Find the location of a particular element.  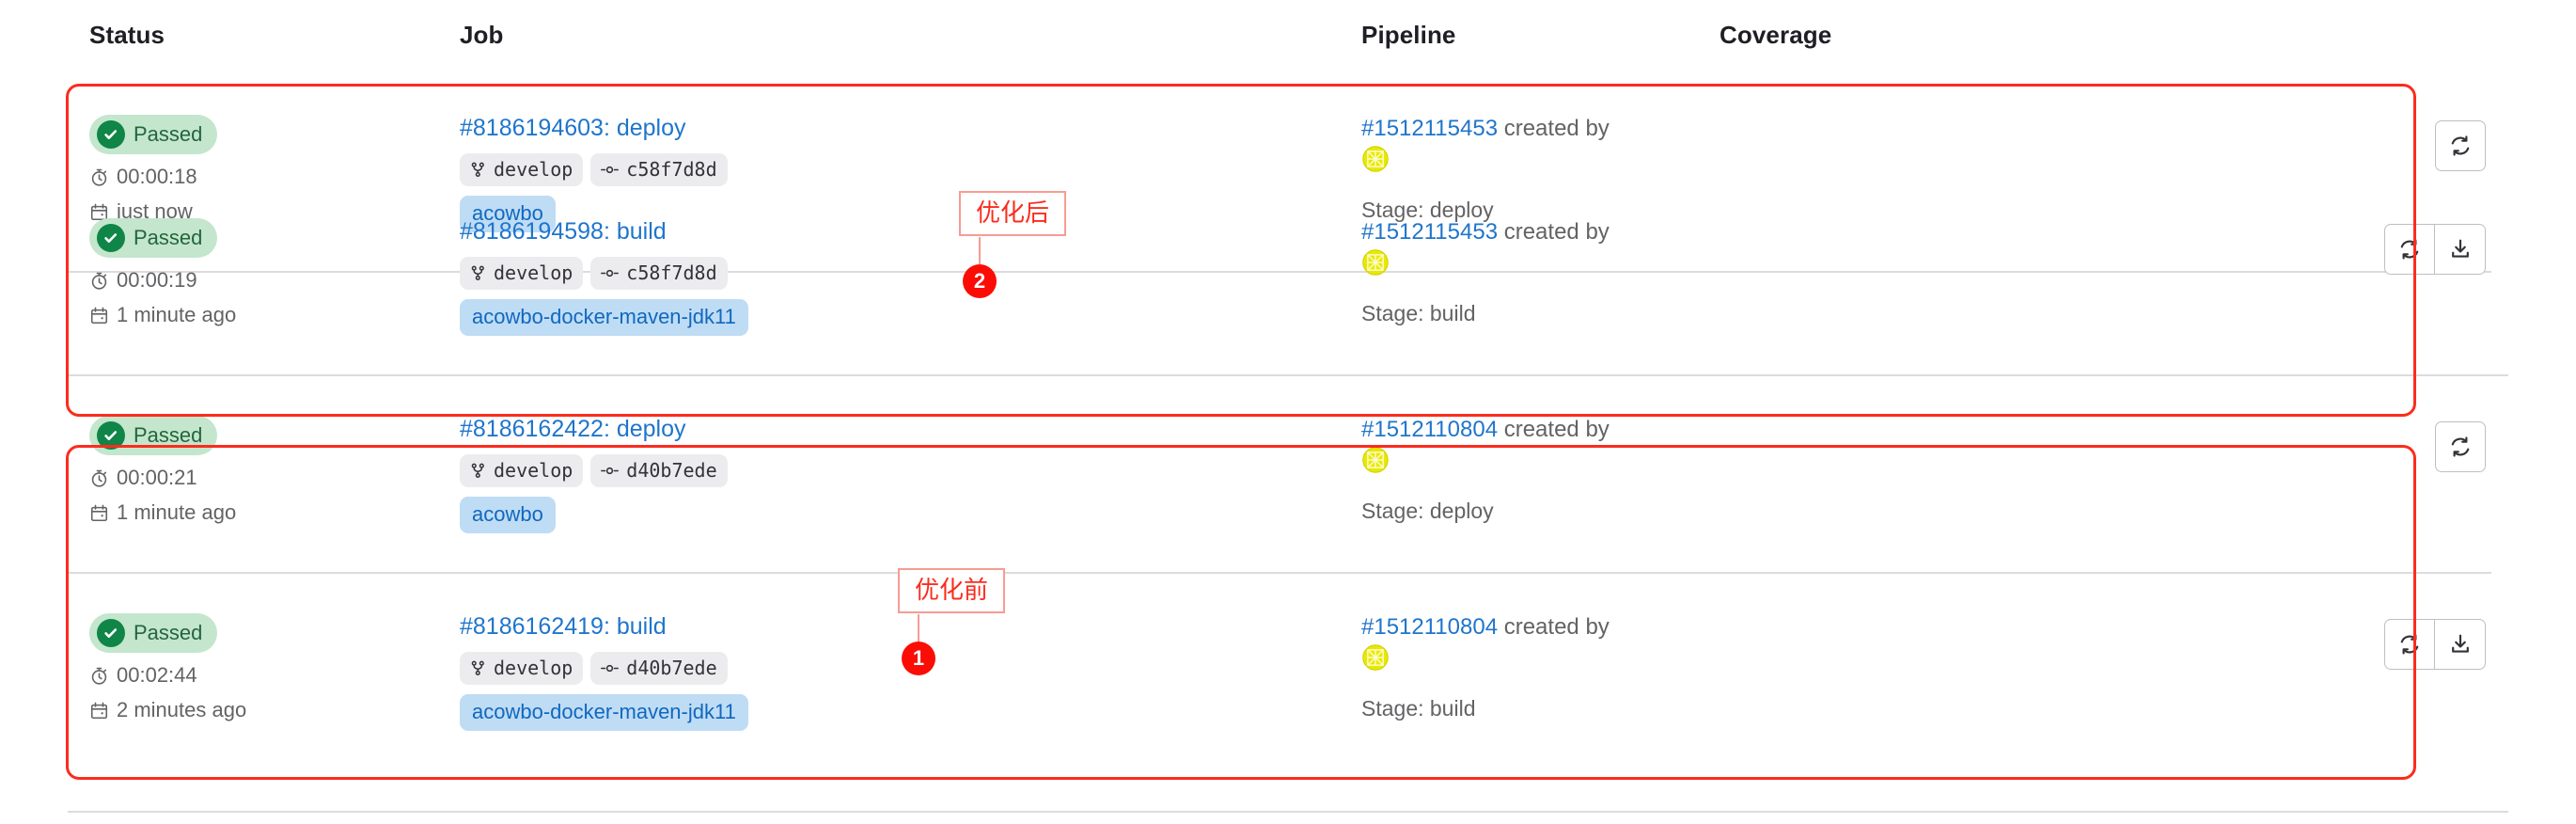

job-refs: develop d40b7ede is located at coordinates (883, 668).